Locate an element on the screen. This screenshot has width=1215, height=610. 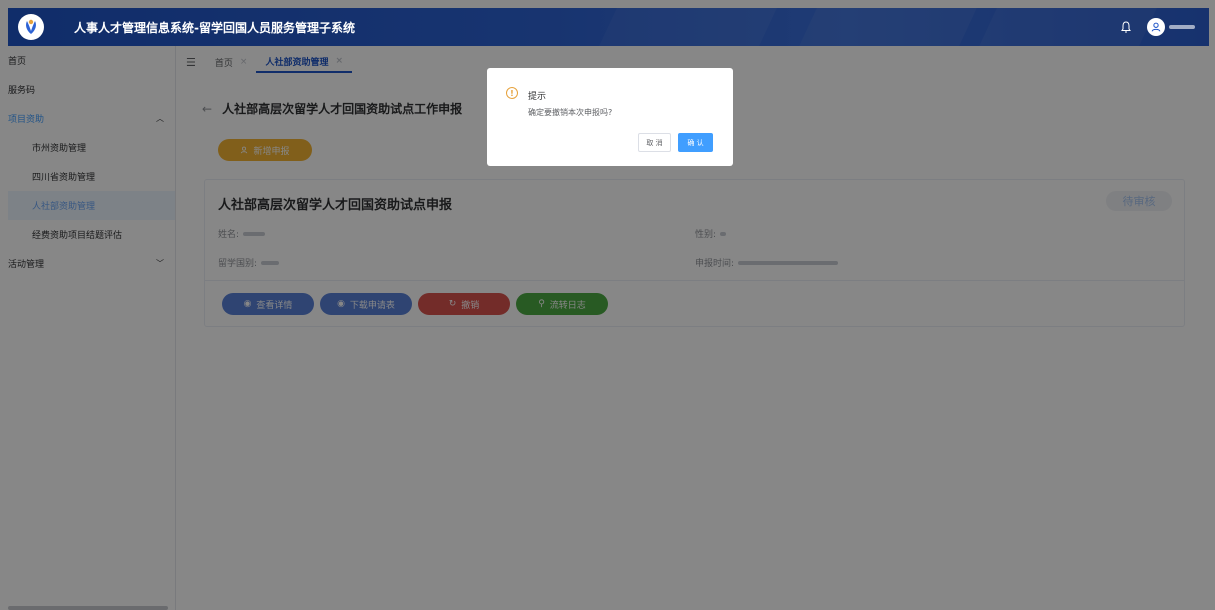
dialog-title: 提示 is located at coordinates (537, 97).